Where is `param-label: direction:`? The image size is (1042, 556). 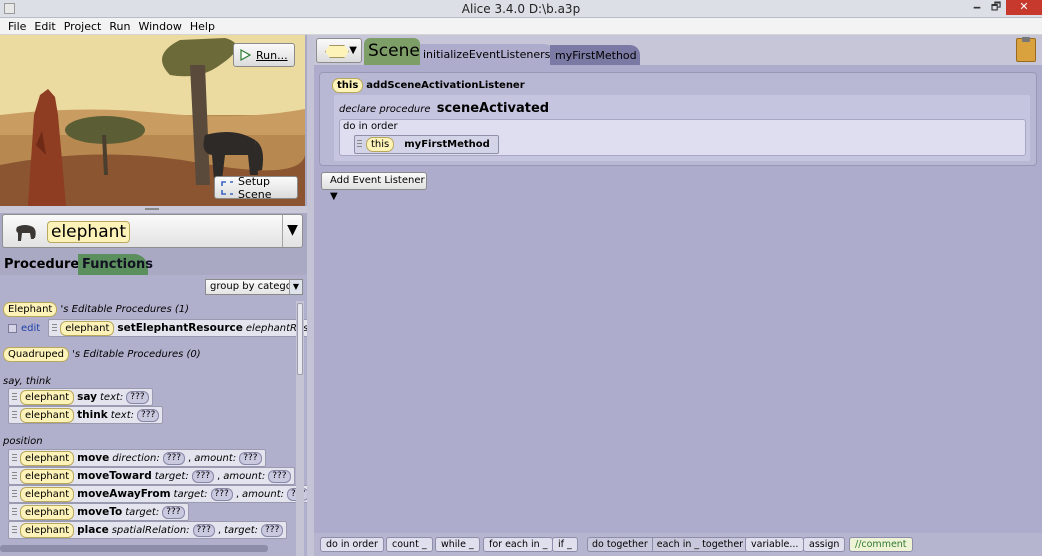
param-label: direction: is located at coordinates (136, 458).